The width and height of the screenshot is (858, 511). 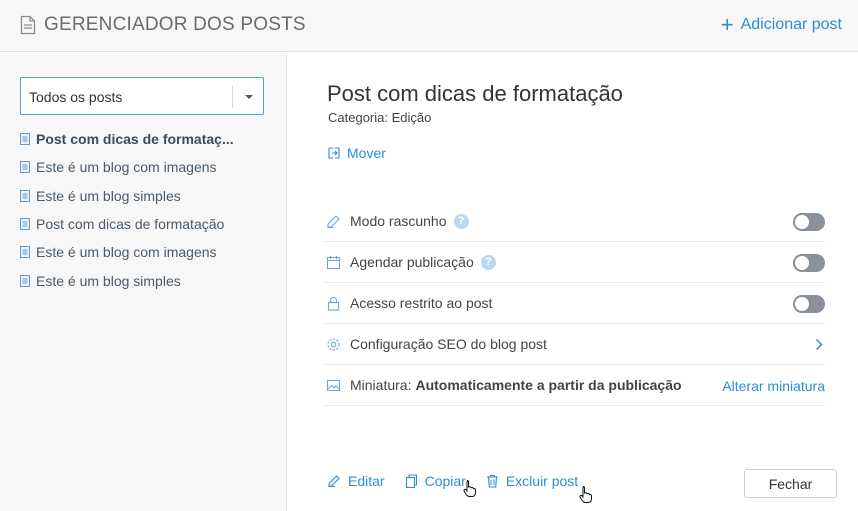 I want to click on schedule-label: Agendar publicação, so click(x=412, y=262).